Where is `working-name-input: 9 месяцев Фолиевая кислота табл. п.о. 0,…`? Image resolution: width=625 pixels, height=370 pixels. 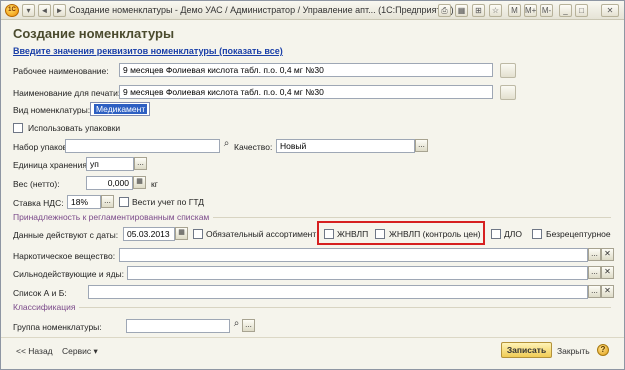 working-name-input: 9 месяцев Фолиевая кислота табл. п.о. 0,… is located at coordinates (306, 70).